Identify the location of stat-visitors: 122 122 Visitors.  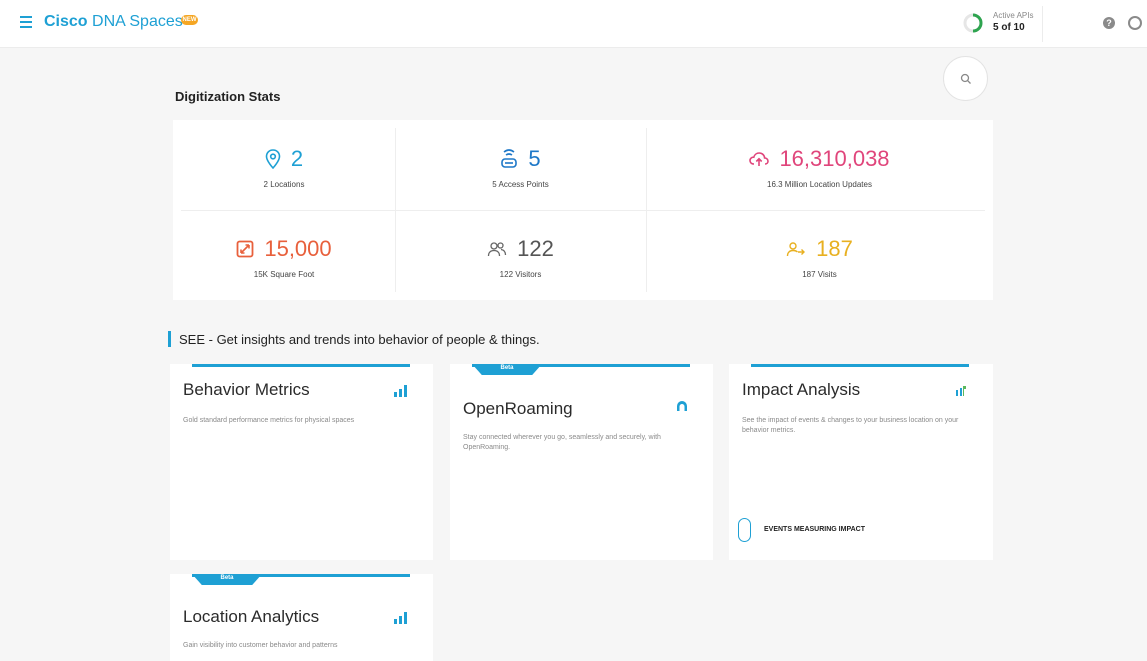
(520, 255).